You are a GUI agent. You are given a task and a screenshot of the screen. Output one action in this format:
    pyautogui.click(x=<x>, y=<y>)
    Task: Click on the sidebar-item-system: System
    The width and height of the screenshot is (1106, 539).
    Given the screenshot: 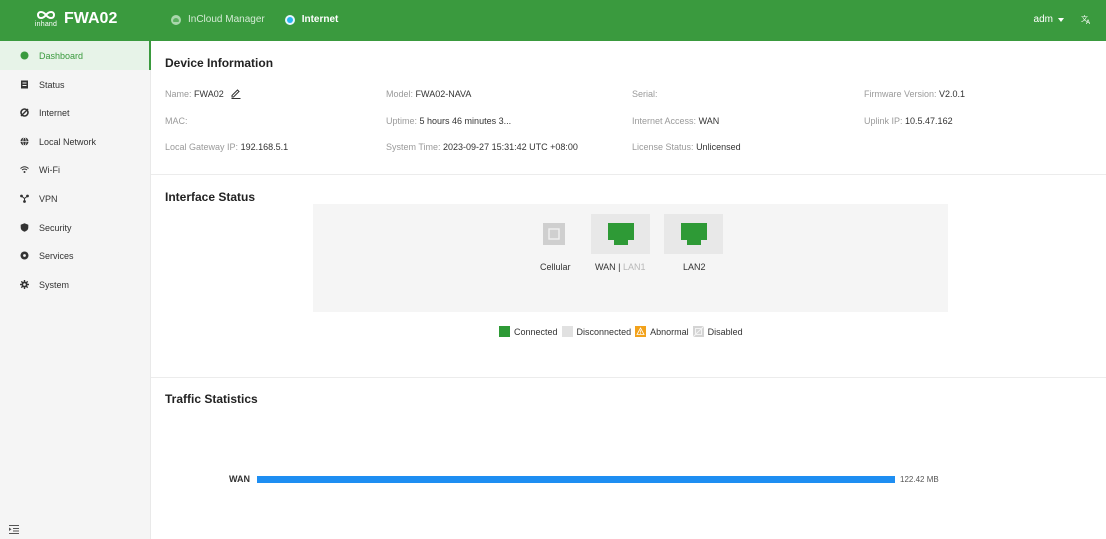 What is the action you would take?
    pyautogui.click(x=75, y=284)
    